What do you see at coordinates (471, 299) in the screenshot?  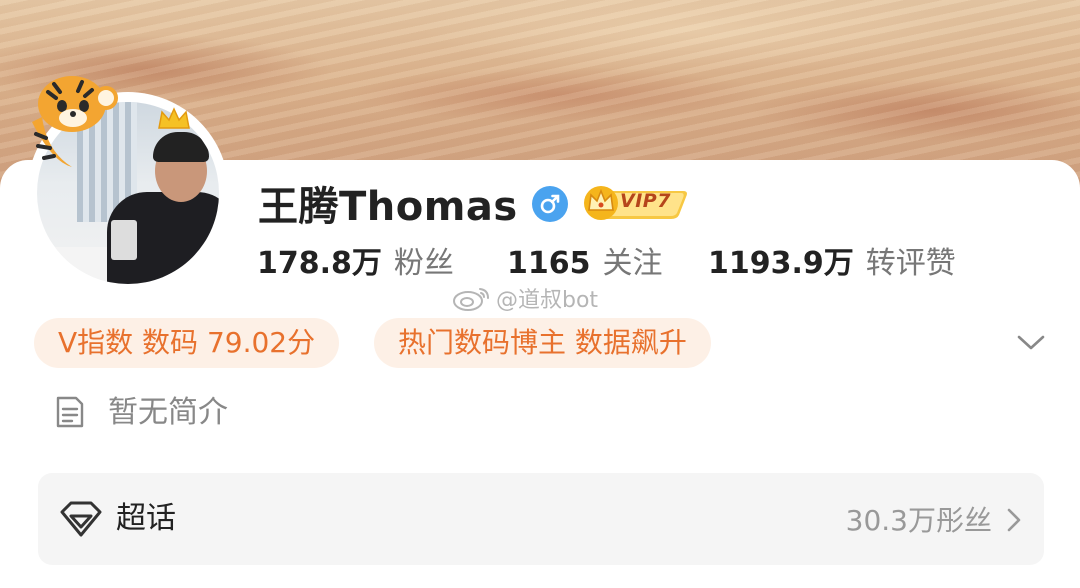 I see `weibo-logo-icon` at bounding box center [471, 299].